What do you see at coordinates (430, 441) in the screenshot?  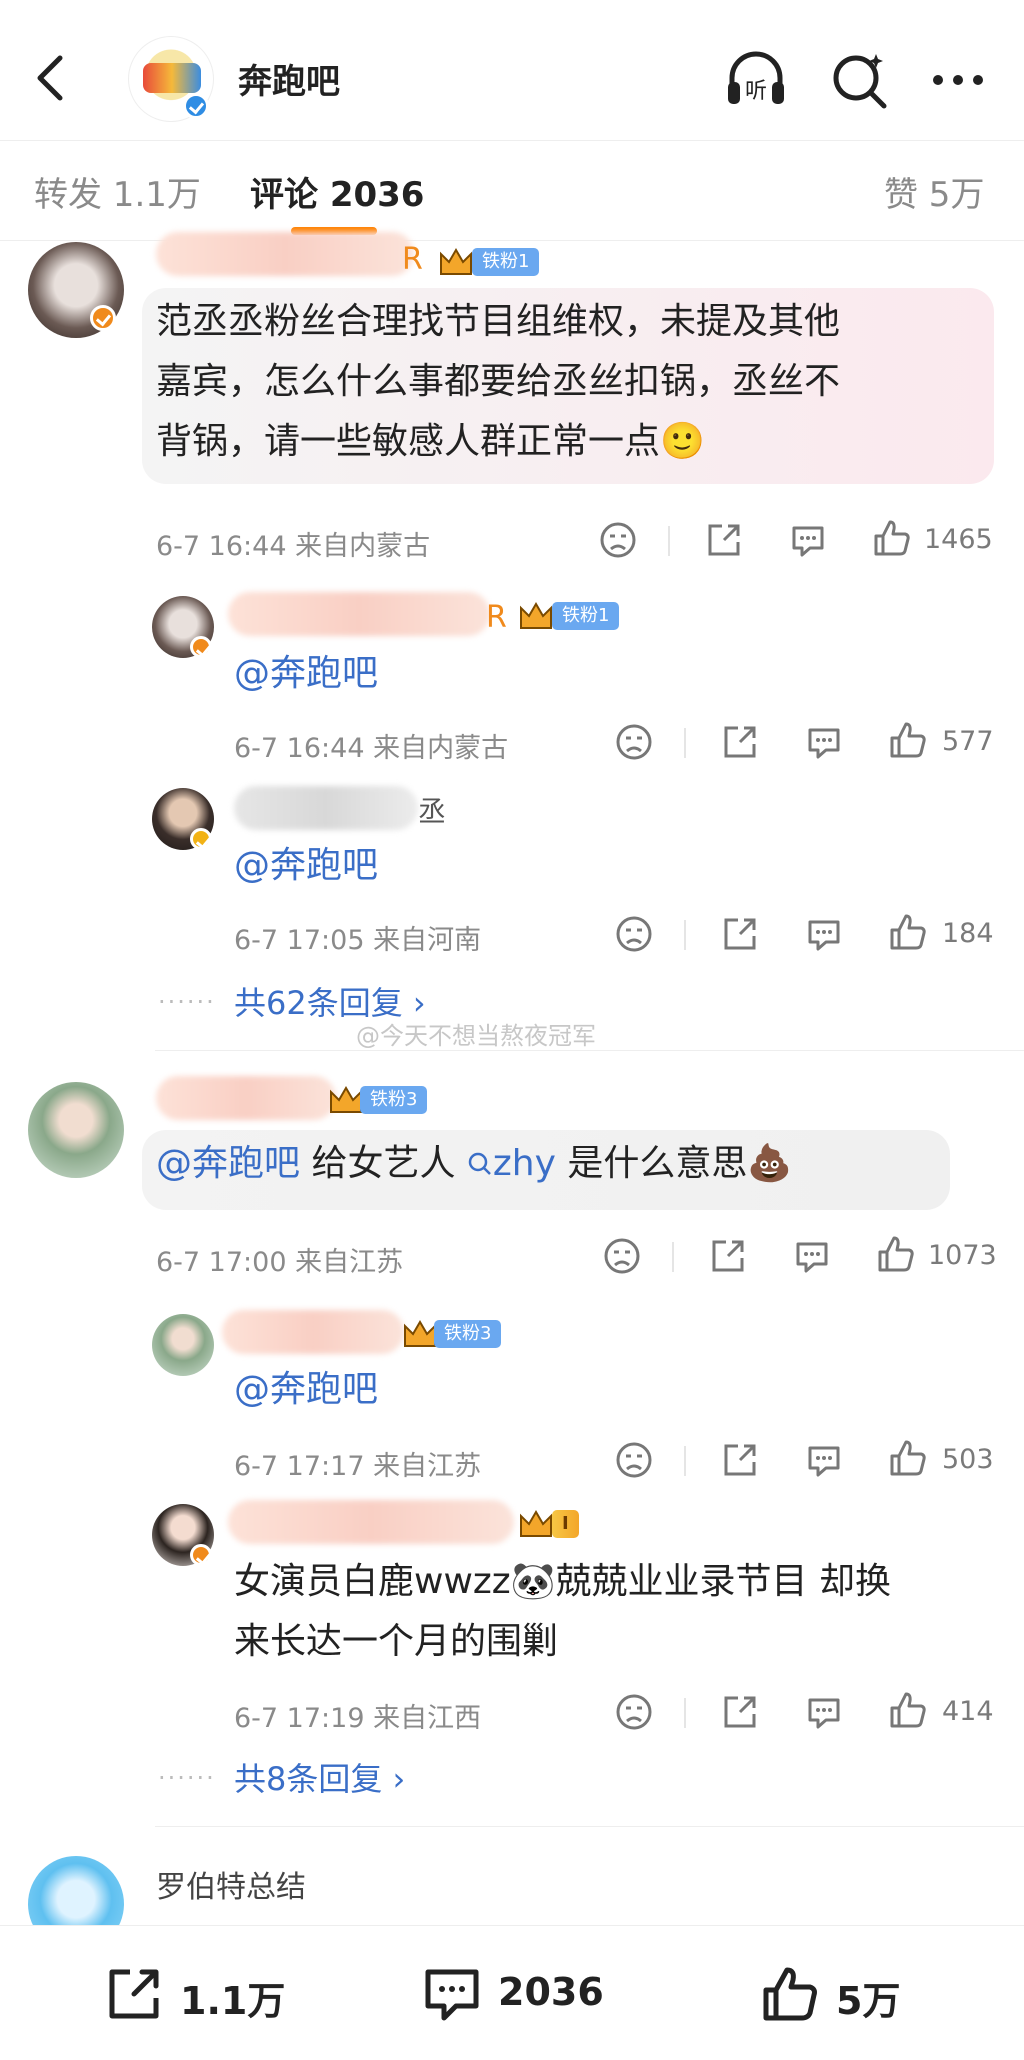 I see `comment-text-line: 背锅，请一些敏感人群正常一点🙂` at bounding box center [430, 441].